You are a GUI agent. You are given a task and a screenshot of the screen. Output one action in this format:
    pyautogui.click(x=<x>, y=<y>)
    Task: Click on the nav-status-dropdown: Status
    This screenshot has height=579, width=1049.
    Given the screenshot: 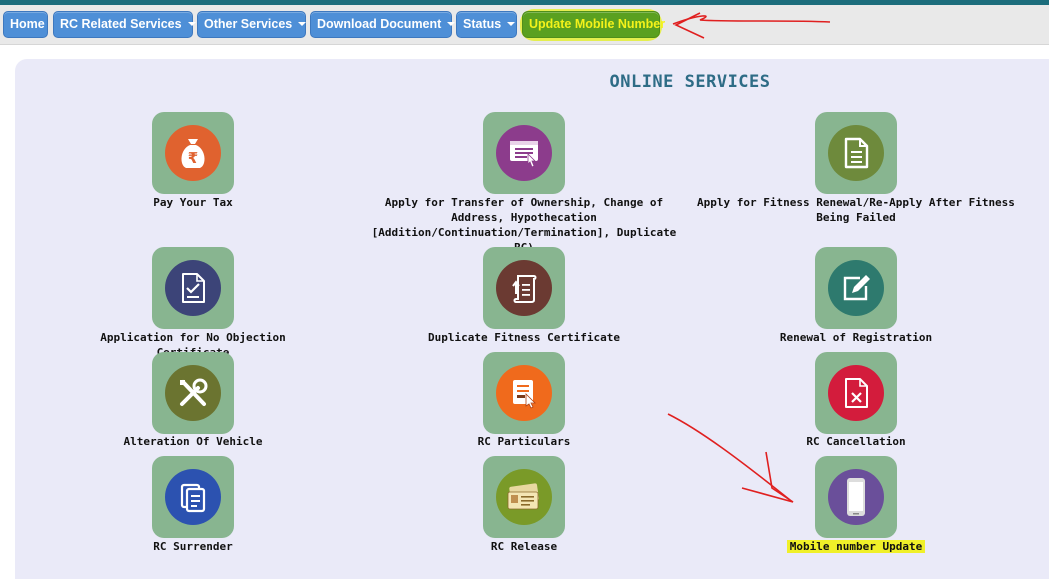 What is the action you would take?
    pyautogui.click(x=486, y=24)
    